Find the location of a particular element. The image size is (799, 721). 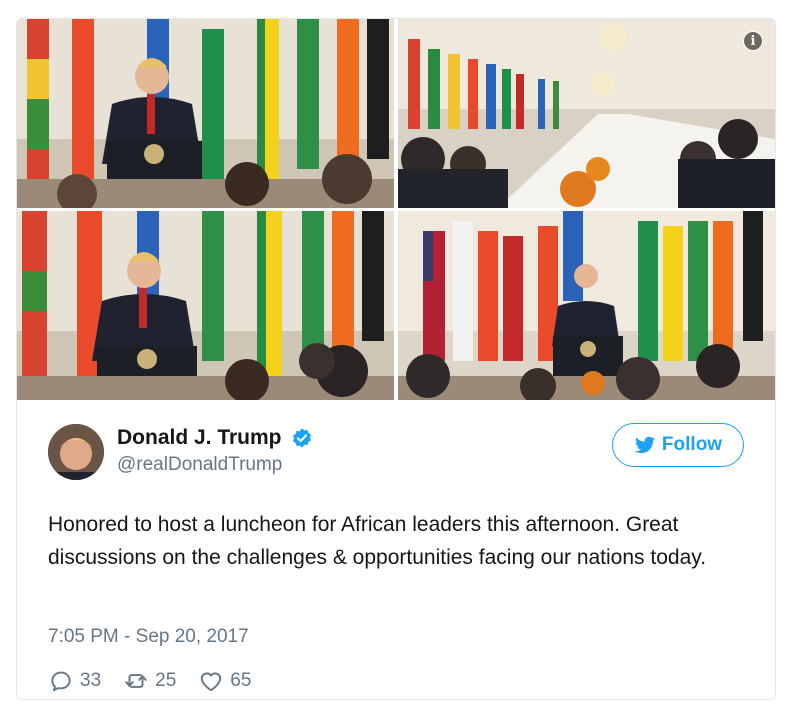

timestamp: 7:05 PM - Sep 20, 2017 is located at coordinates (148, 637).